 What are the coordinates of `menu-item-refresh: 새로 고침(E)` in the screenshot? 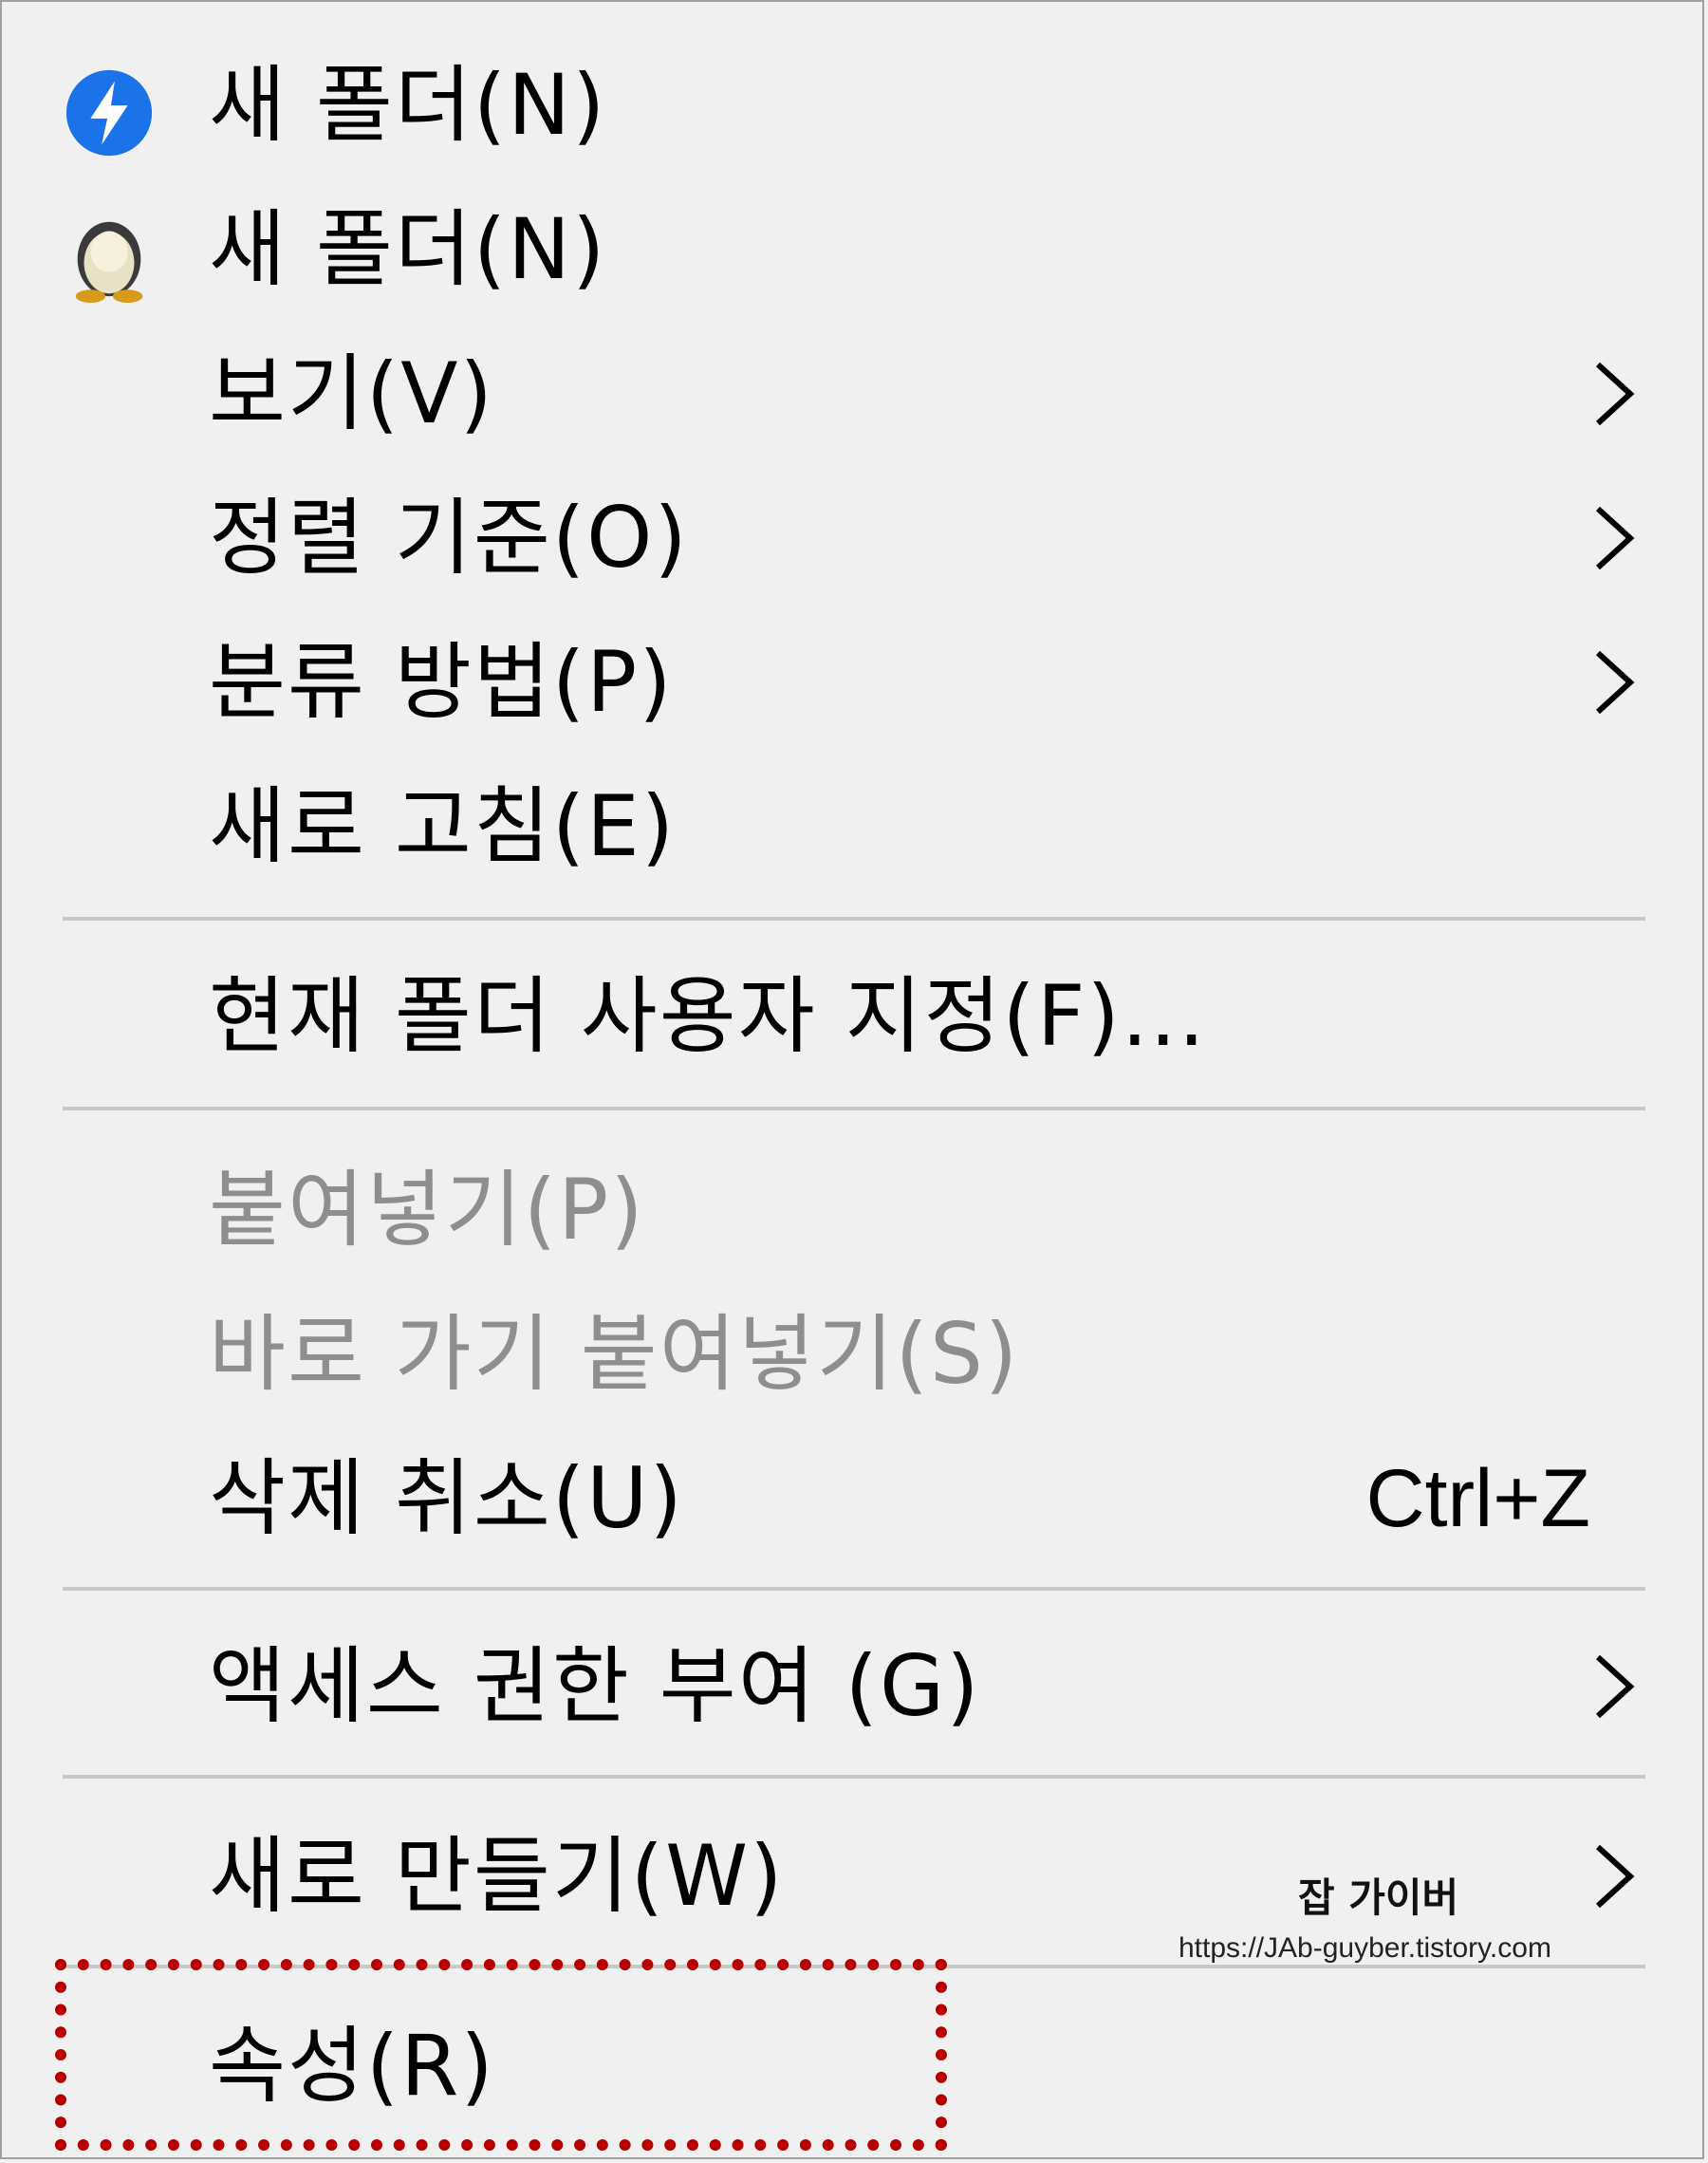 It's located at (852, 826).